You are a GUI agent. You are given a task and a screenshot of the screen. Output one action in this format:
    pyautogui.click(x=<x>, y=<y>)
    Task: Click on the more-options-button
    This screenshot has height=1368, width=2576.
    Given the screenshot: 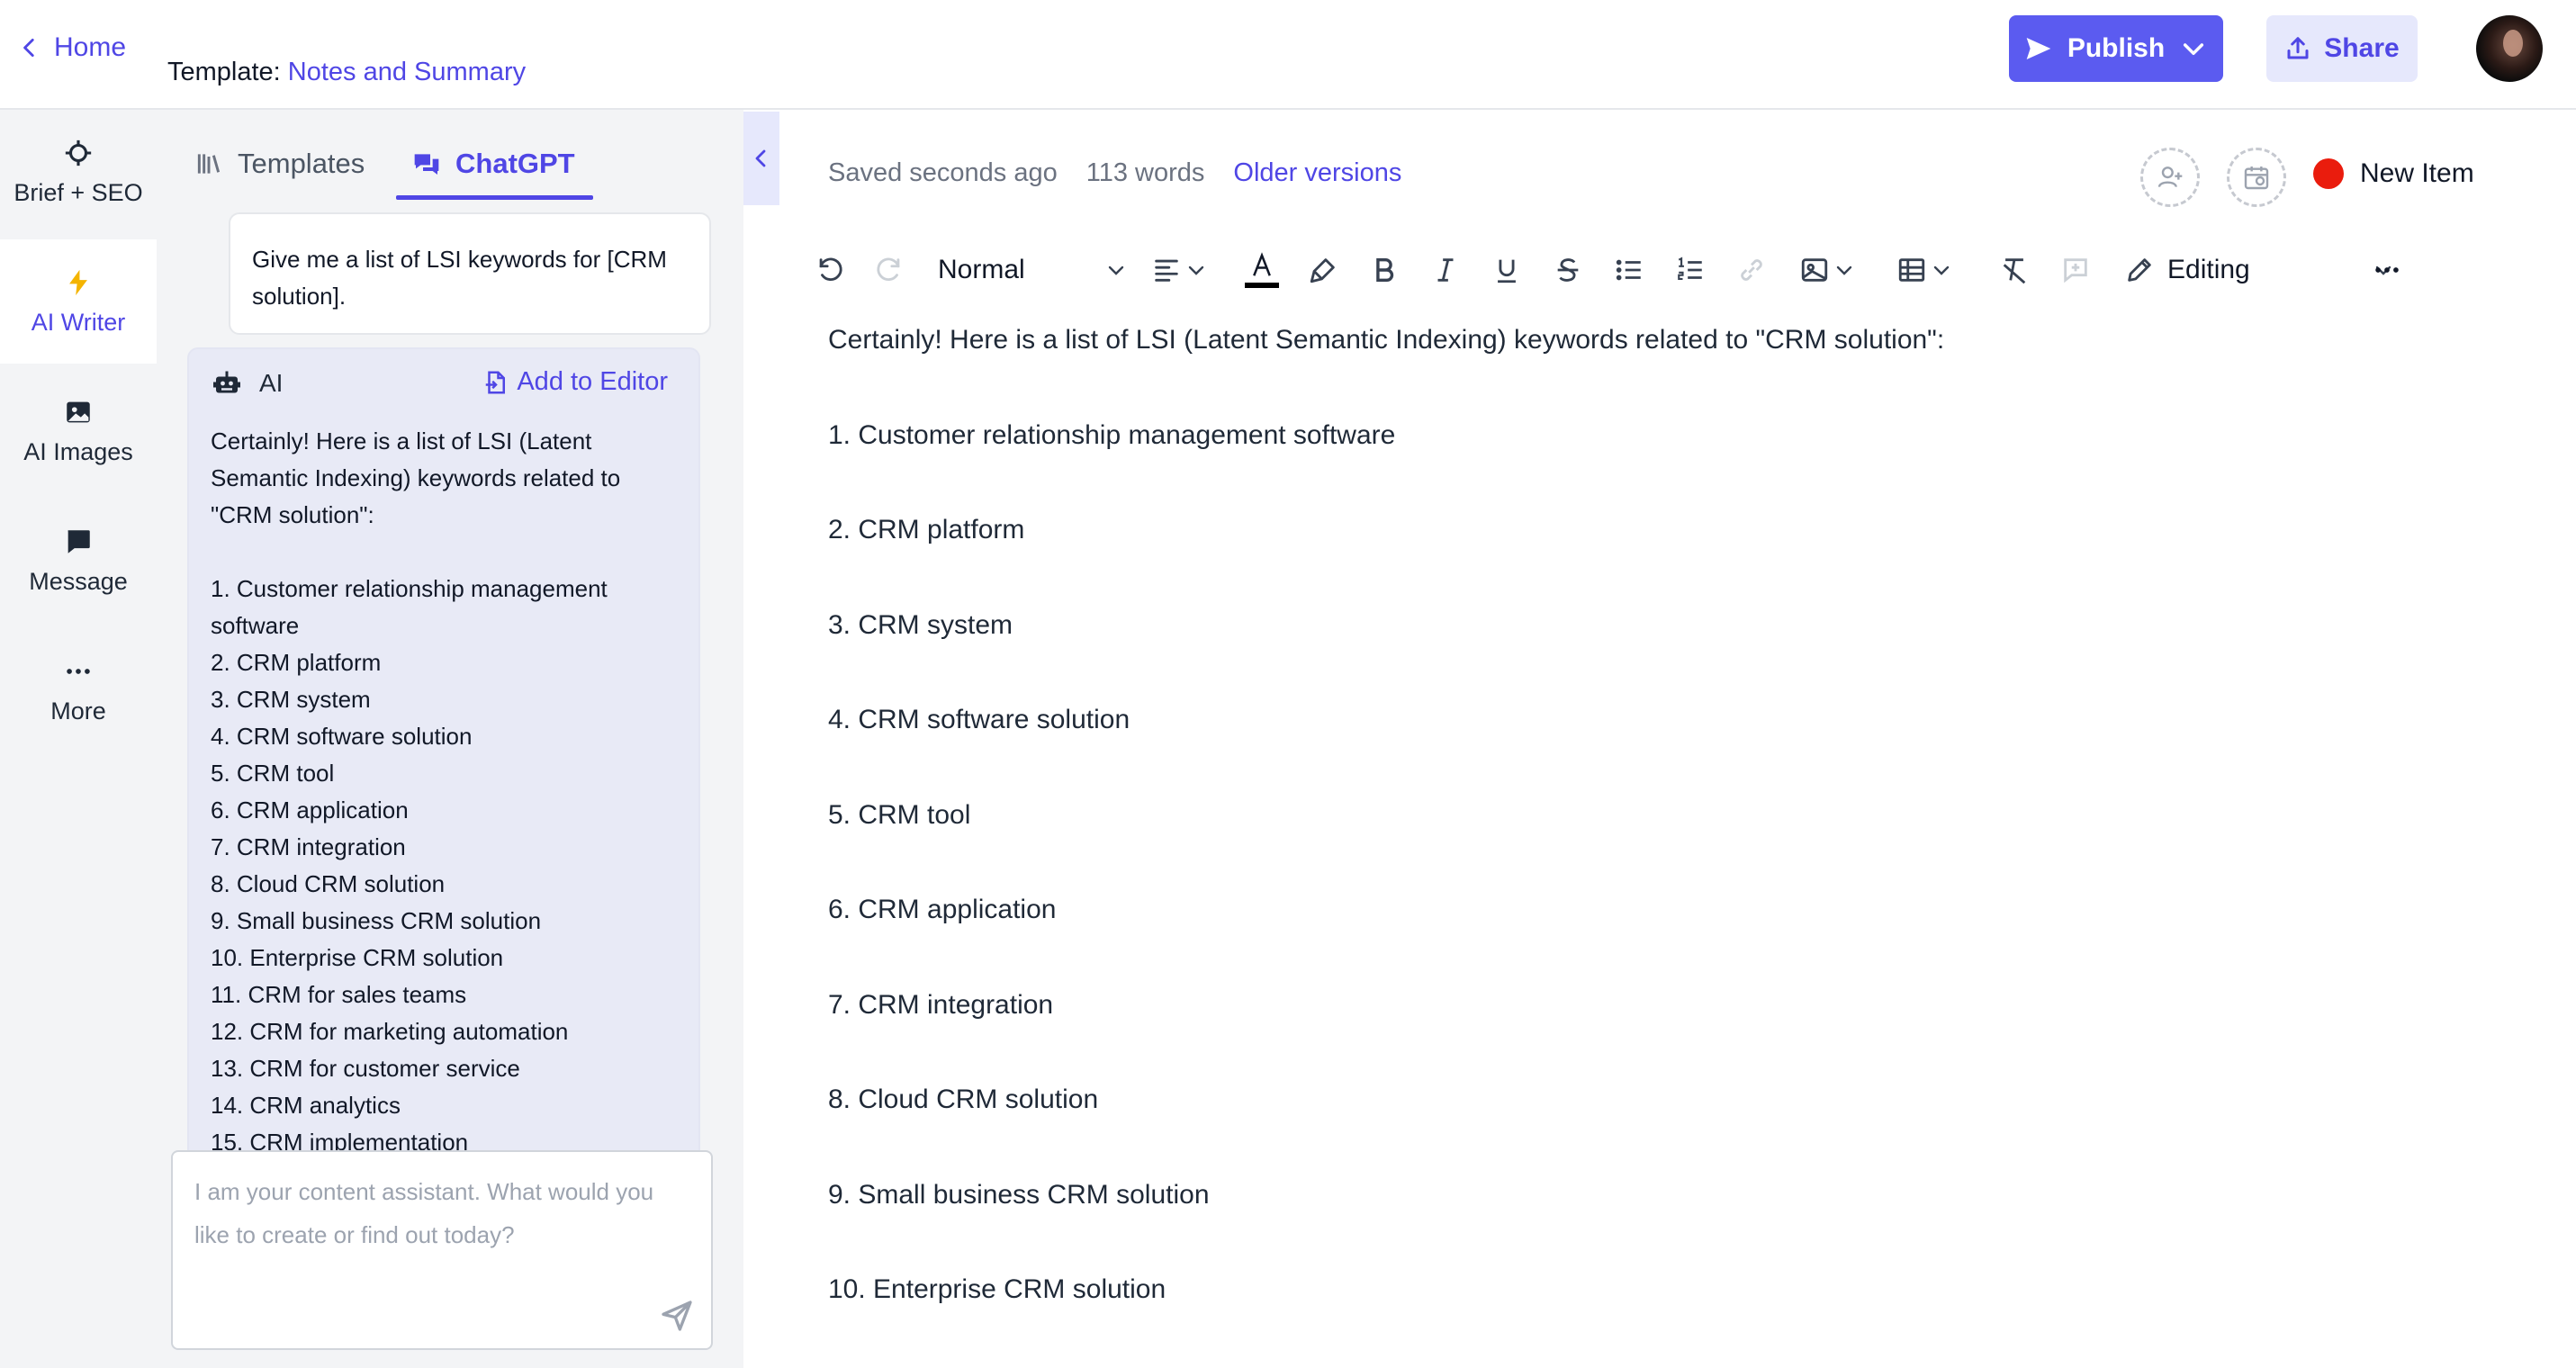 What is the action you would take?
    pyautogui.click(x=2387, y=270)
    